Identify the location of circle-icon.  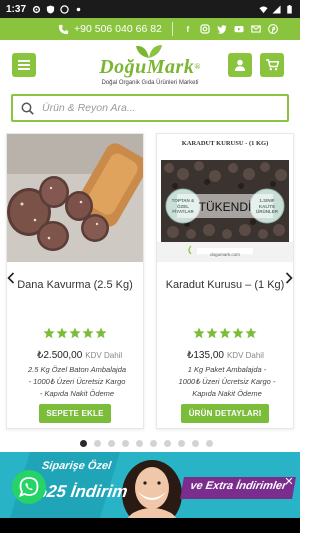
(64, 9).